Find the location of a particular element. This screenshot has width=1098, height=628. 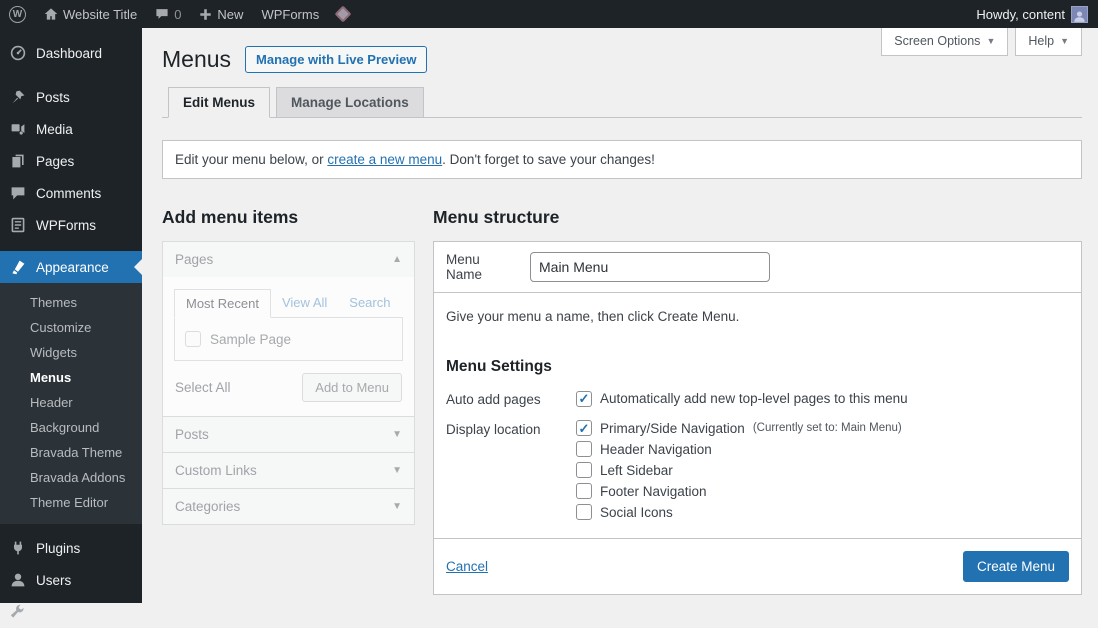

home-icon is located at coordinates (51, 14).